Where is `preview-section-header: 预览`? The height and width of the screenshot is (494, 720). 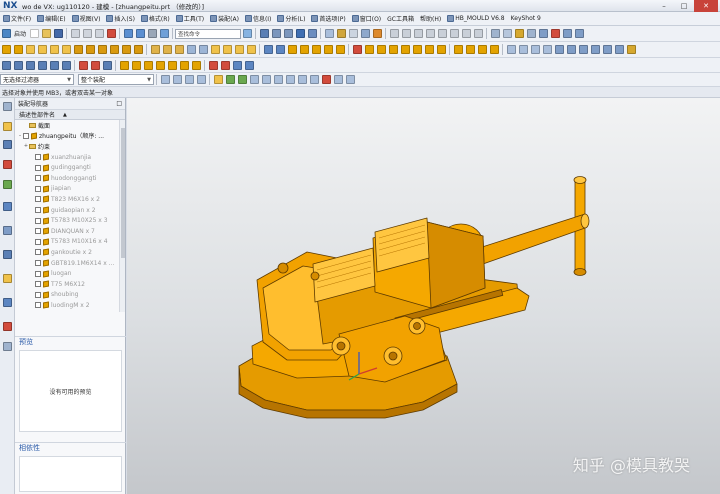 preview-section-header: 预览 is located at coordinates (70, 341).